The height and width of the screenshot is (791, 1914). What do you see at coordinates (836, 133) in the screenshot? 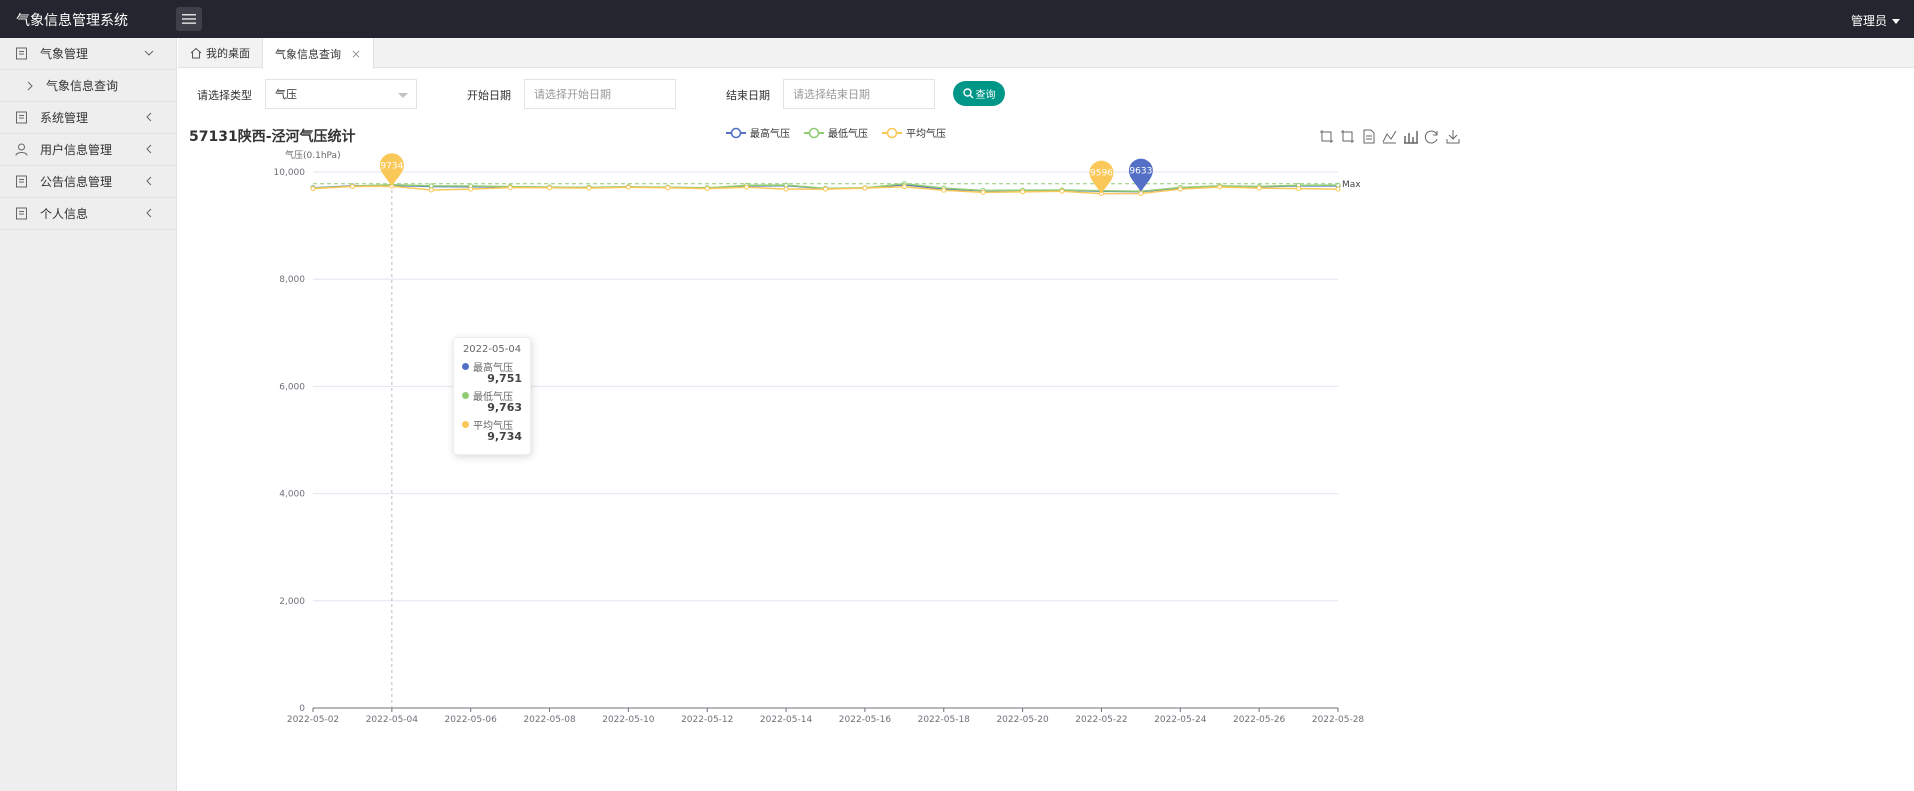
I see `chart-legend: 最高气压 最低气压 平均气压` at bounding box center [836, 133].